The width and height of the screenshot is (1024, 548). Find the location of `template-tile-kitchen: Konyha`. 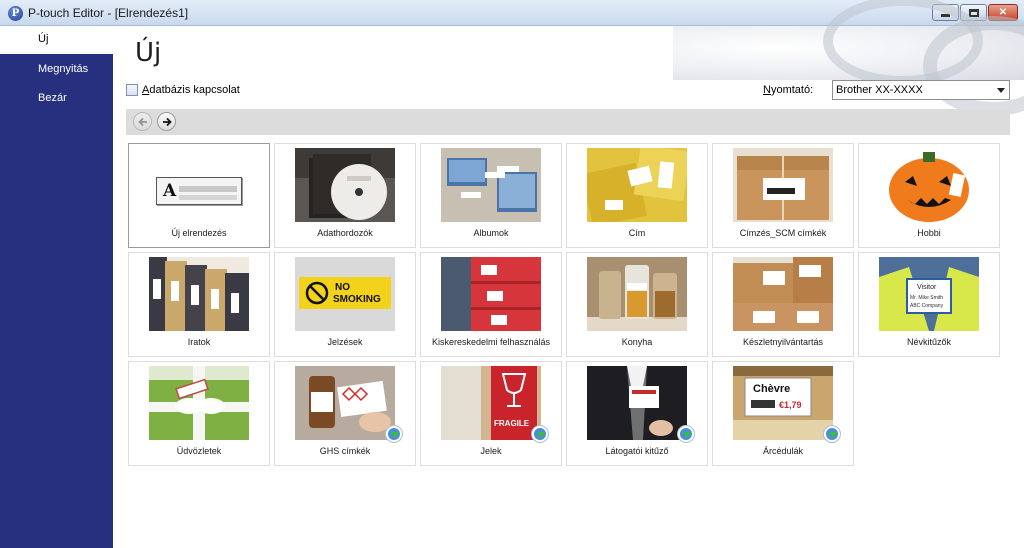

template-tile-kitchen: Konyha is located at coordinates (637, 304).